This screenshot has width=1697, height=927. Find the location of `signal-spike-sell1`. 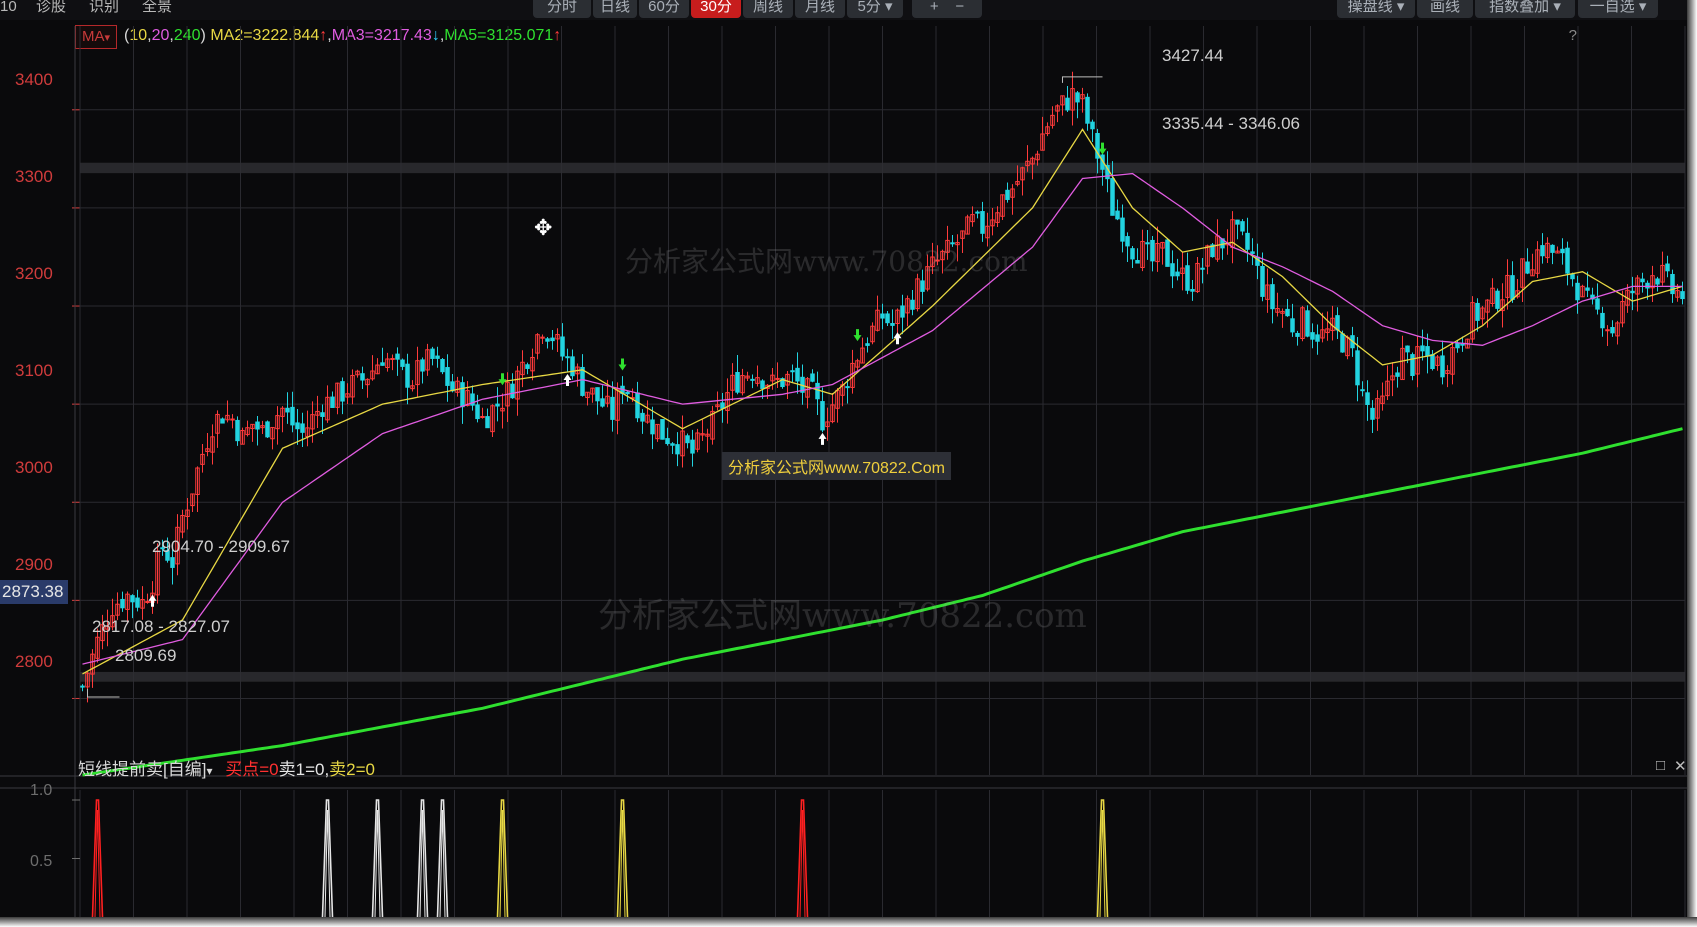

signal-spike-sell1 is located at coordinates (422, 858).